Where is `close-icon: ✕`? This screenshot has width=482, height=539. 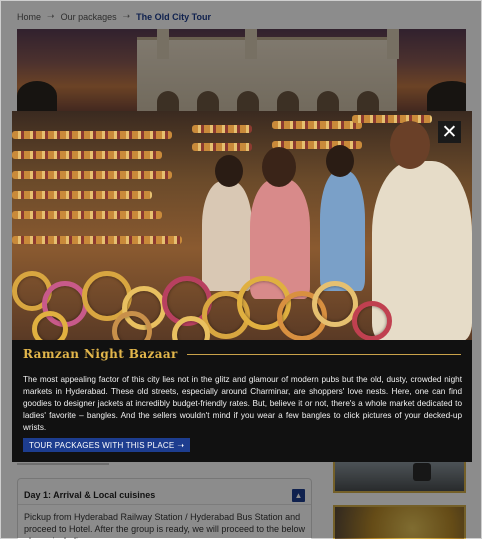
close-icon: ✕ is located at coordinates (449, 132).